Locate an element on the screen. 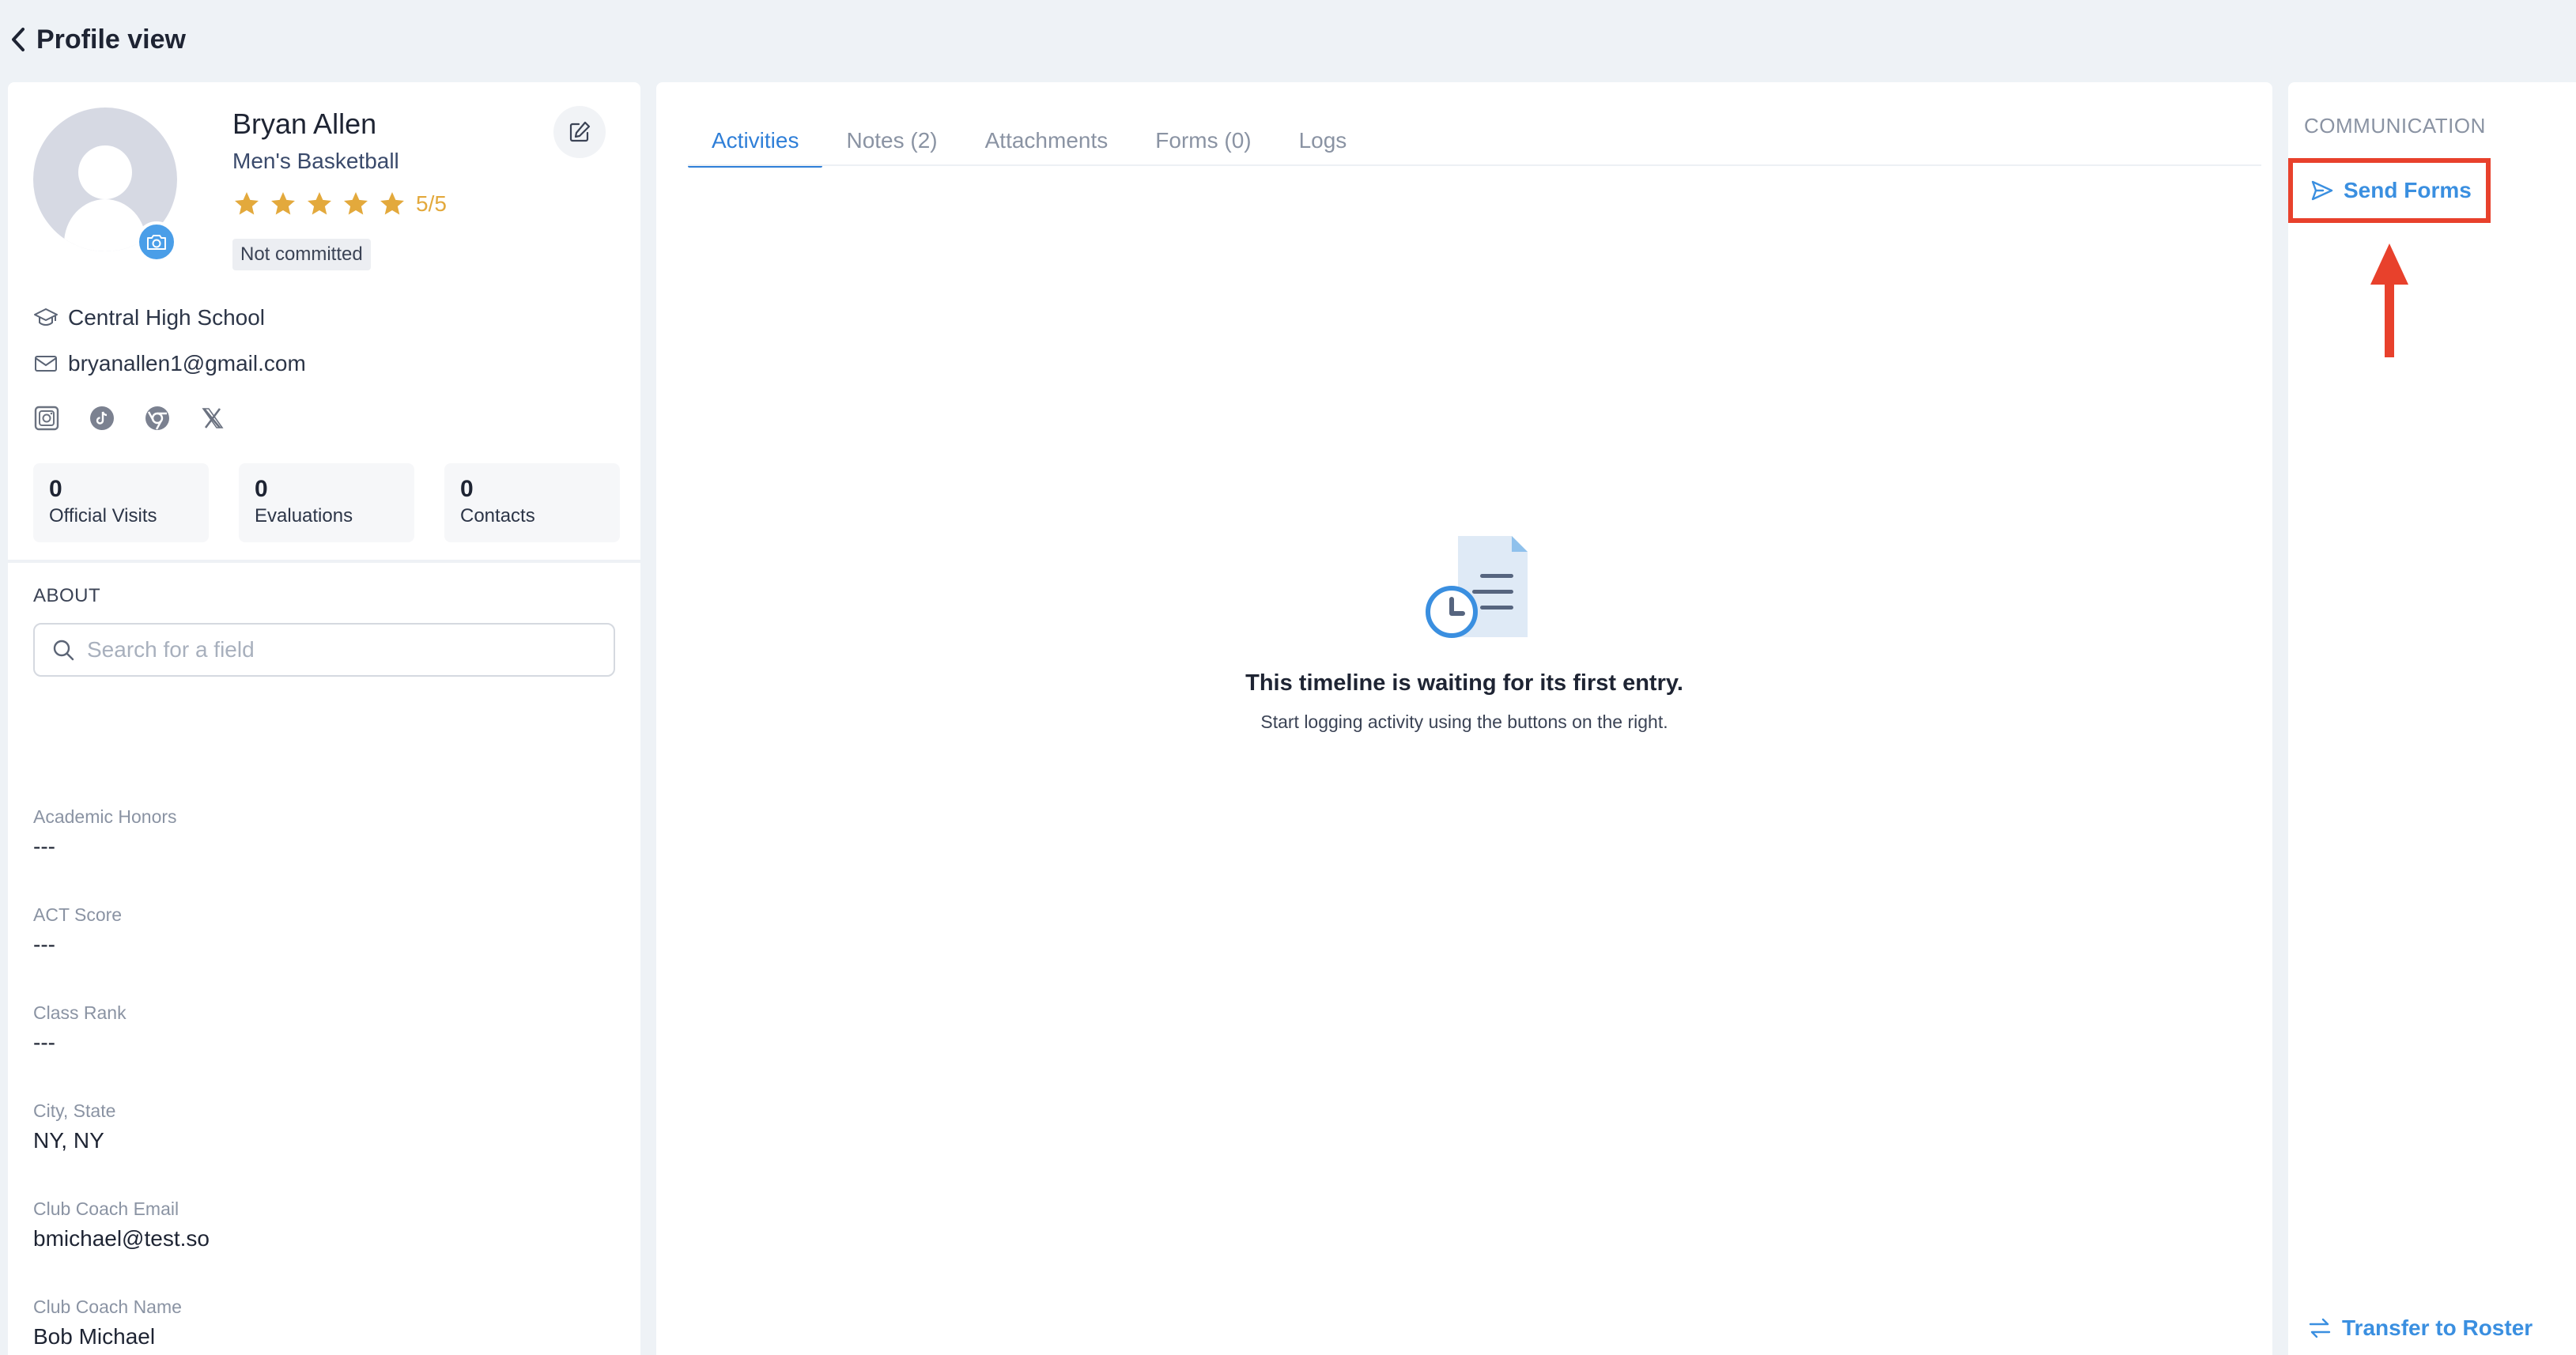  x-glyph is located at coordinates (213, 418).